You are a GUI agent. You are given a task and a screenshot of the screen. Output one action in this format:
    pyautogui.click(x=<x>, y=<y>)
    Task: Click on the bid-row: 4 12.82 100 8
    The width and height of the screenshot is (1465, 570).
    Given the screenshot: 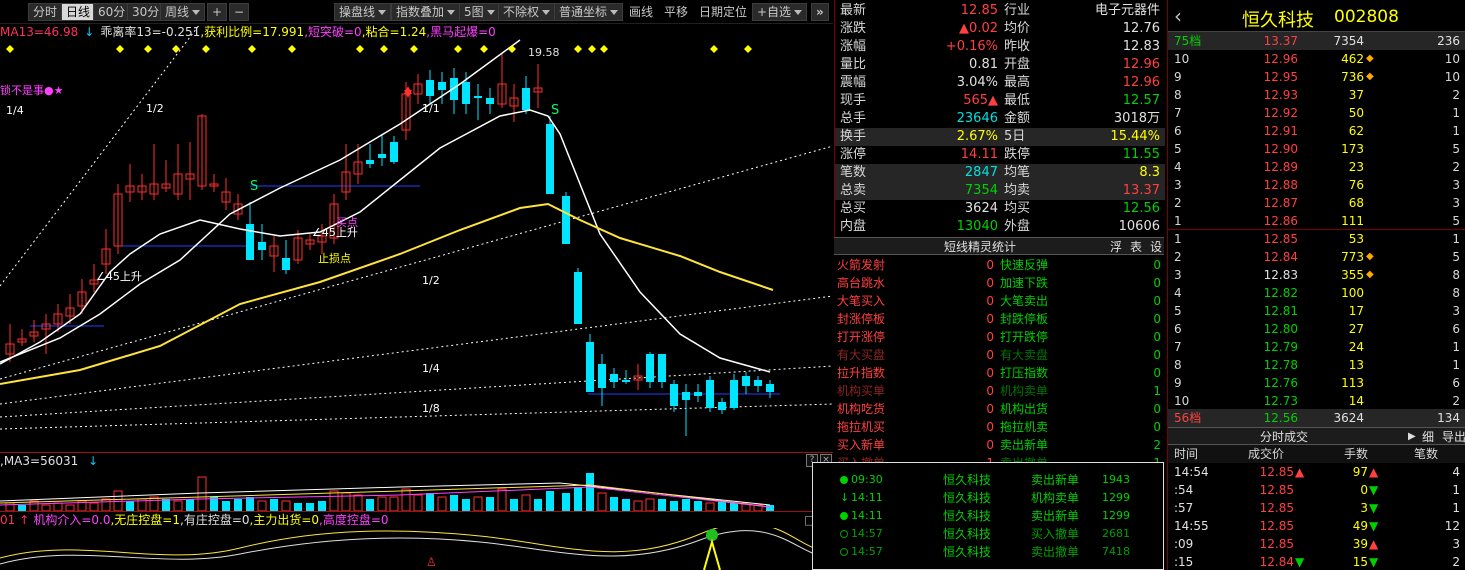 What is the action you would take?
    pyautogui.click(x=1316, y=293)
    